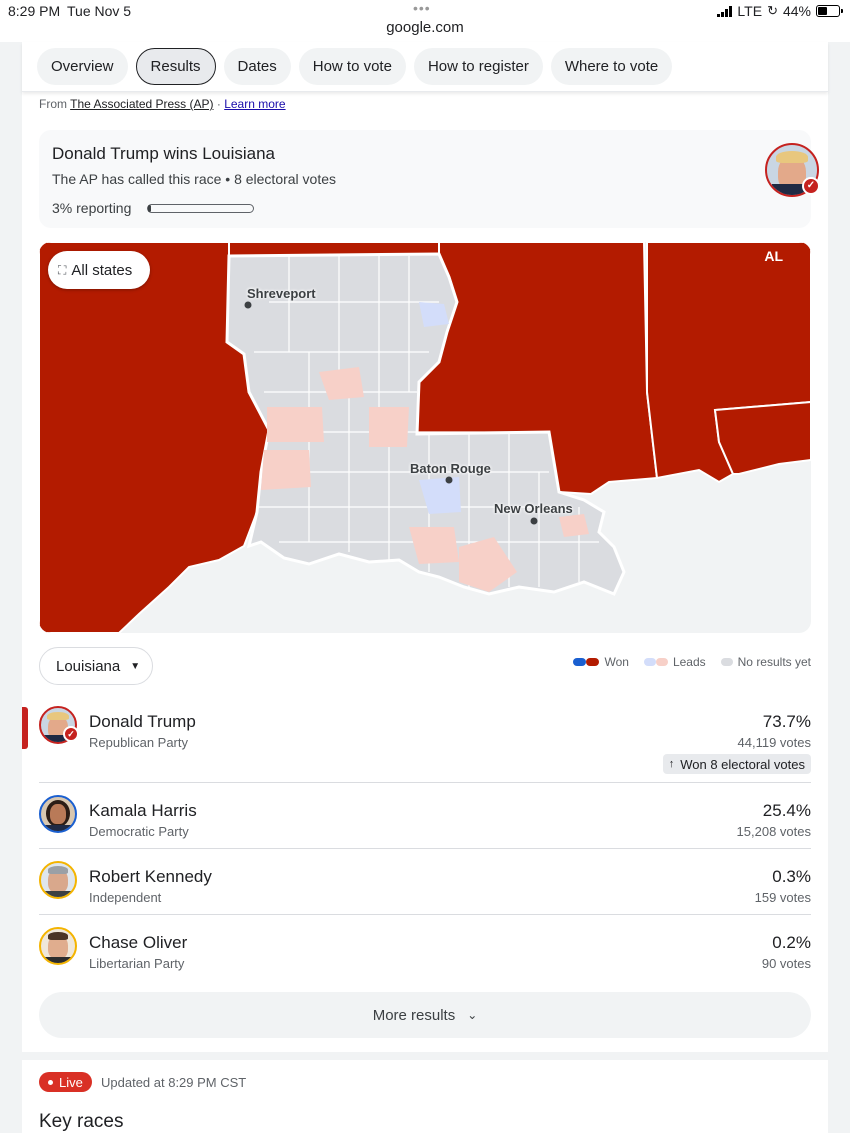 The height and width of the screenshot is (1133, 850). Describe the element at coordinates (96, 666) in the screenshot. I see `state-dropdown: Louisiana ▼` at that location.